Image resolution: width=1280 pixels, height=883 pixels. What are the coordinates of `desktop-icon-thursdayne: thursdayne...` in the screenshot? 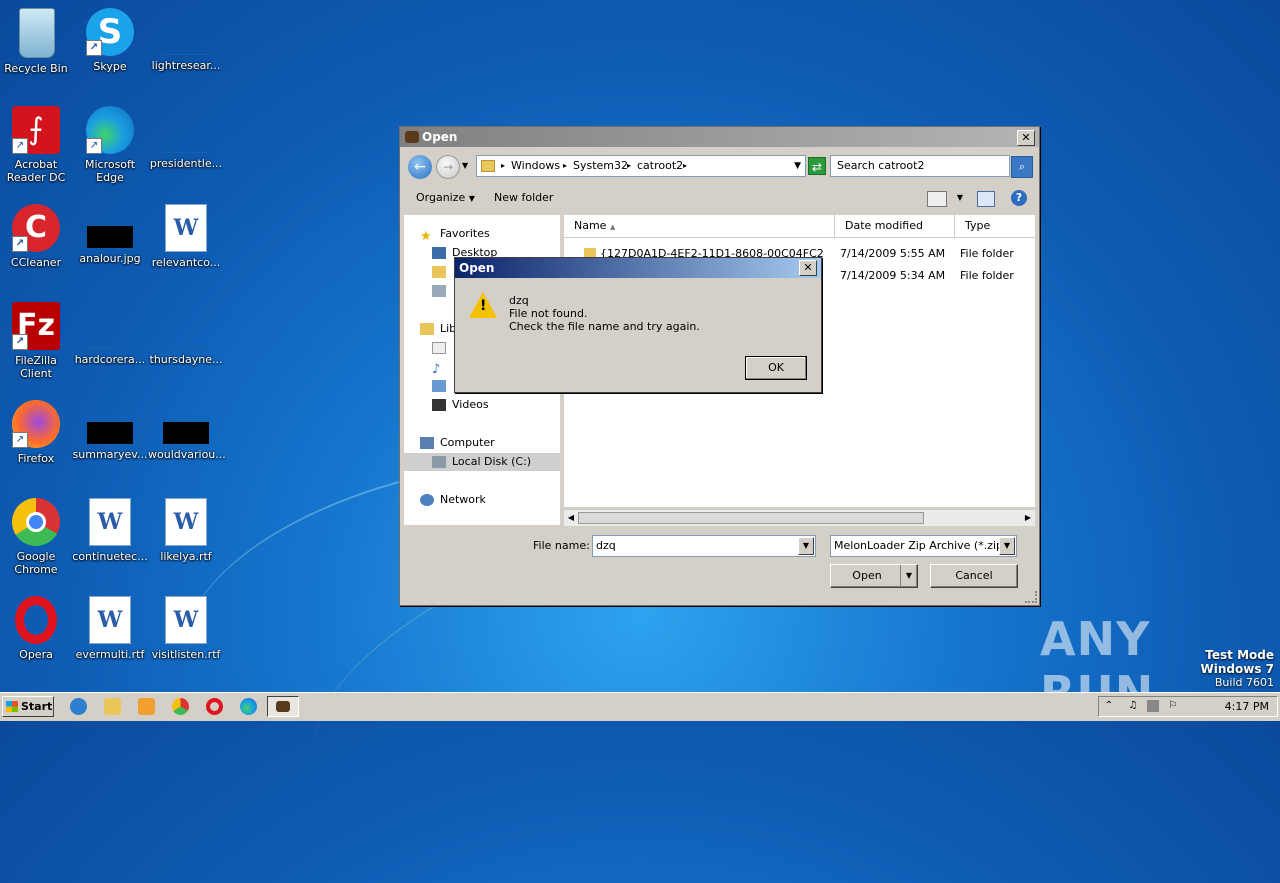 It's located at (186, 334).